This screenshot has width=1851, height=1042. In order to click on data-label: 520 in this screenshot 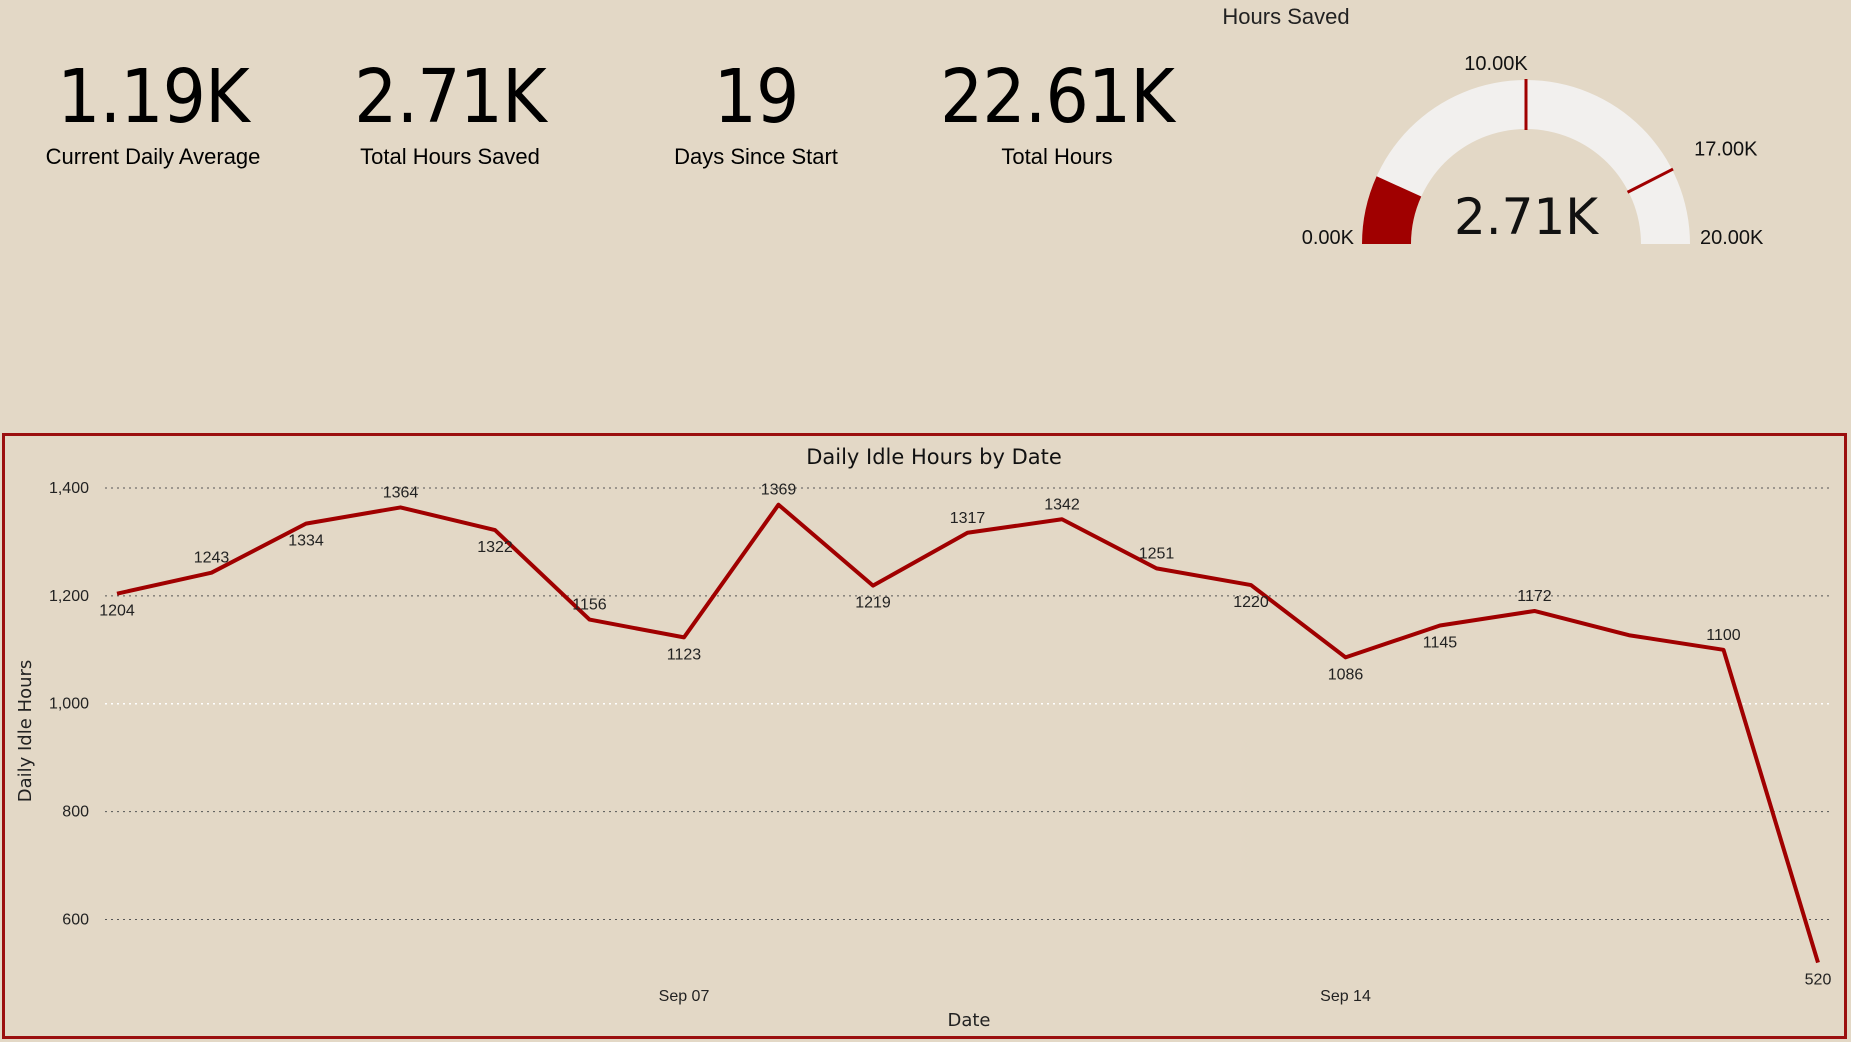, I will do `click(1818, 980)`.